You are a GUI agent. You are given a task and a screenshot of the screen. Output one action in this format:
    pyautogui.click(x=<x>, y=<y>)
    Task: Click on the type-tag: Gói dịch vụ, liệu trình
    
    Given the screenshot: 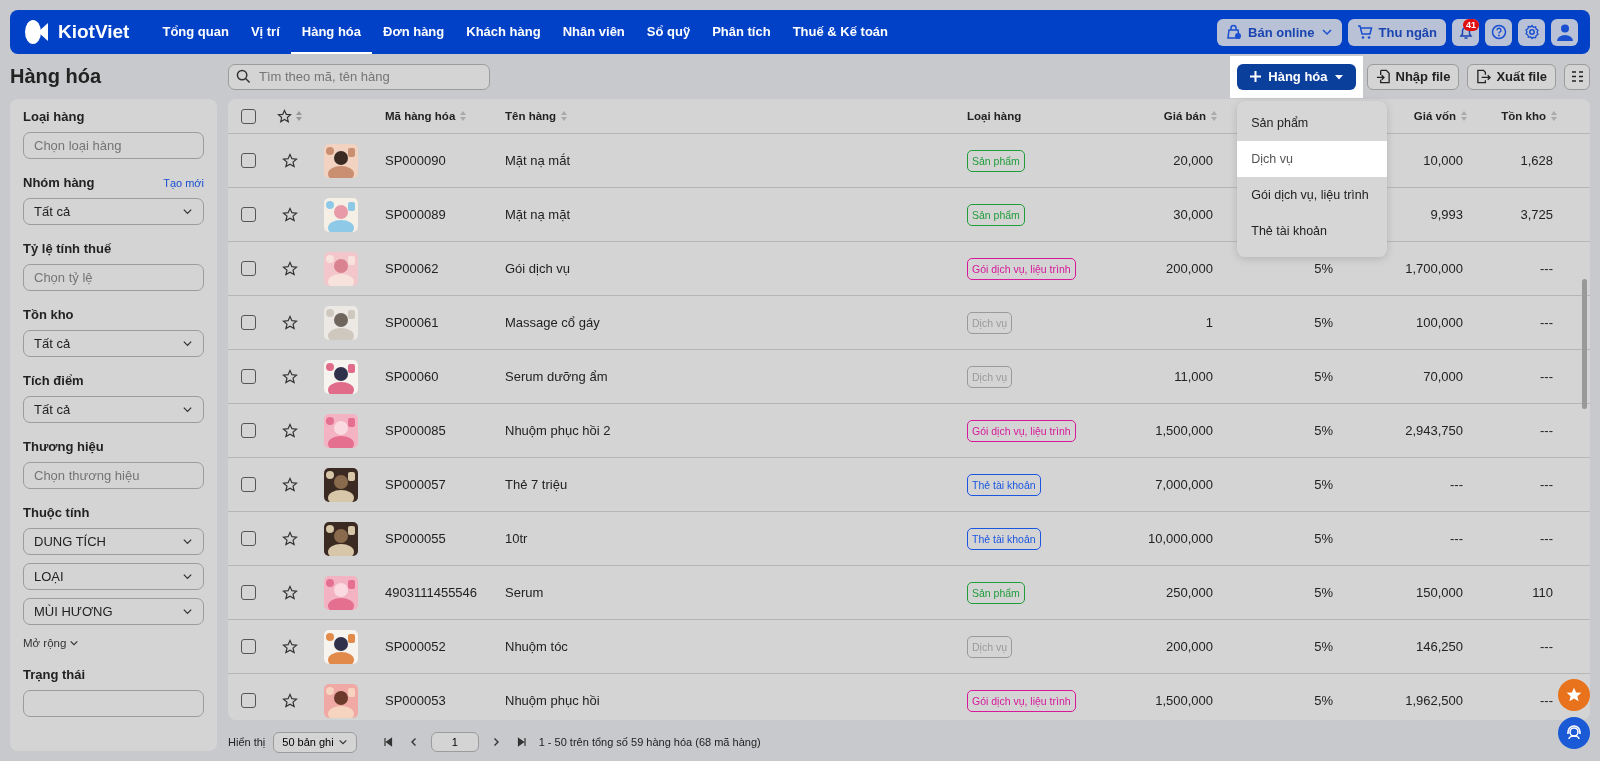 What is the action you would take?
    pyautogui.click(x=1021, y=430)
    